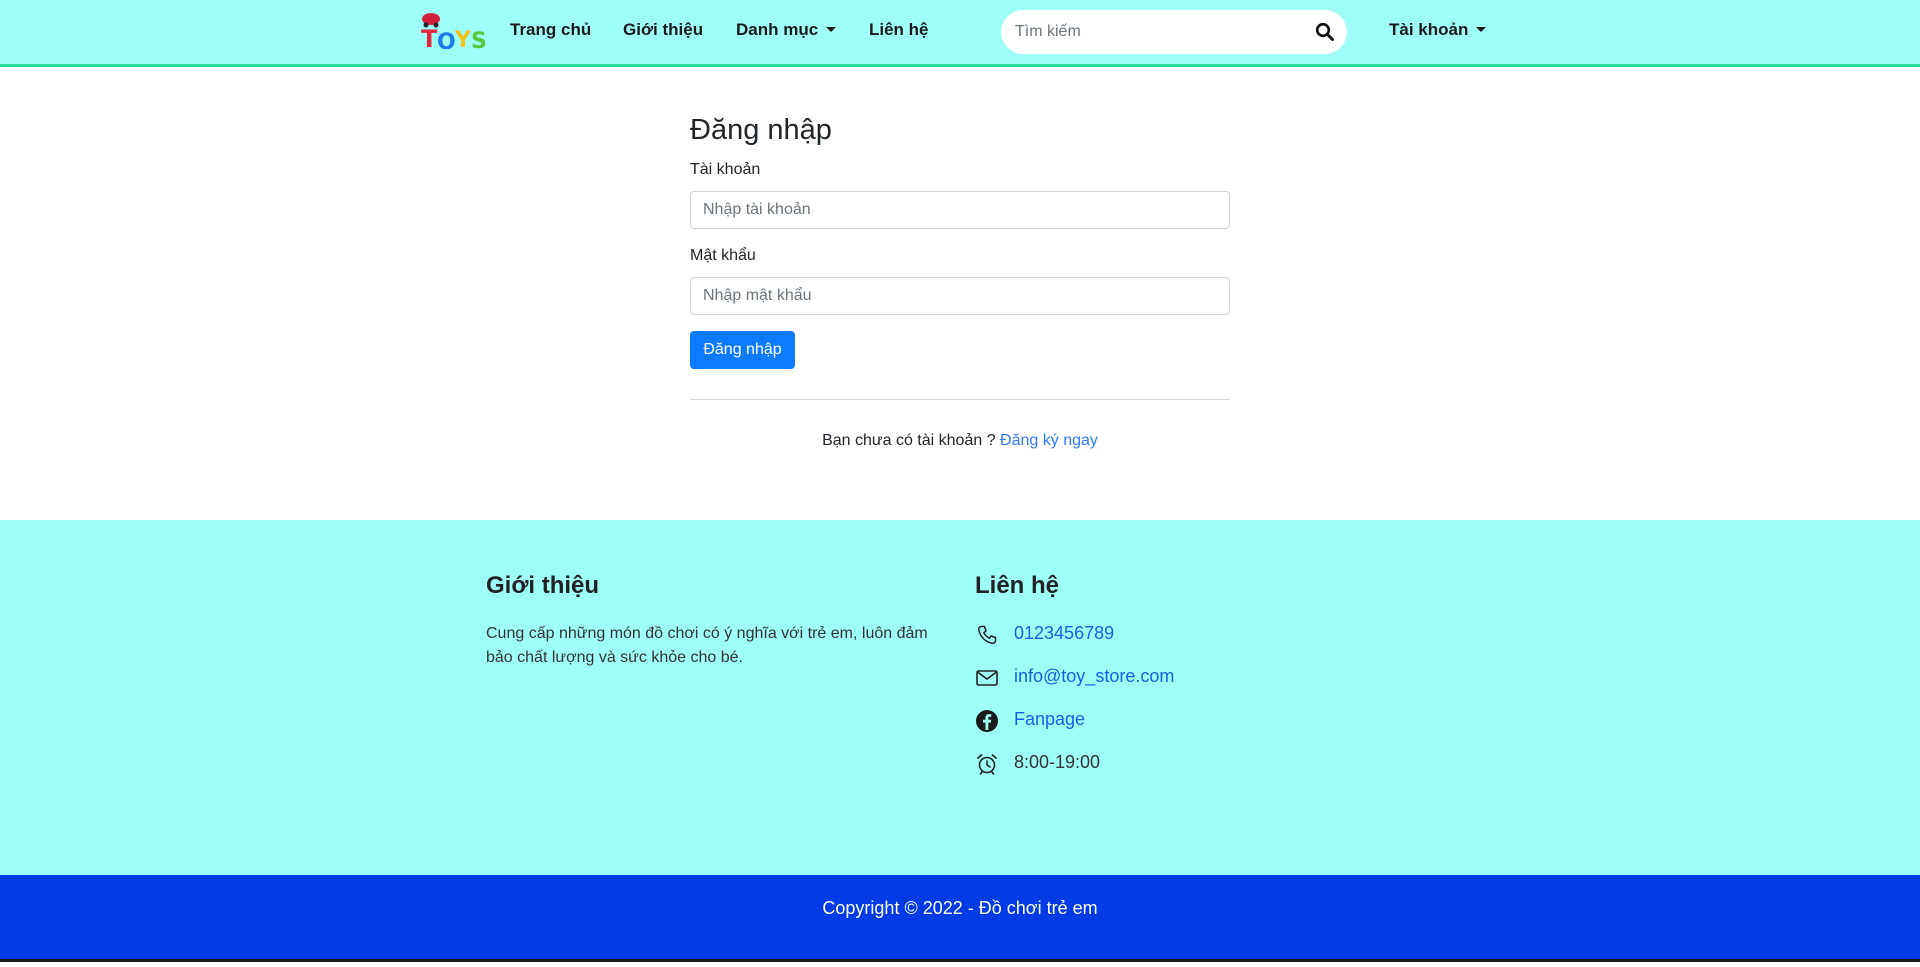 This screenshot has height=967, width=1920. Describe the element at coordinates (1057, 762) in the screenshot. I see `hours-text: 8:00-19:00` at that location.